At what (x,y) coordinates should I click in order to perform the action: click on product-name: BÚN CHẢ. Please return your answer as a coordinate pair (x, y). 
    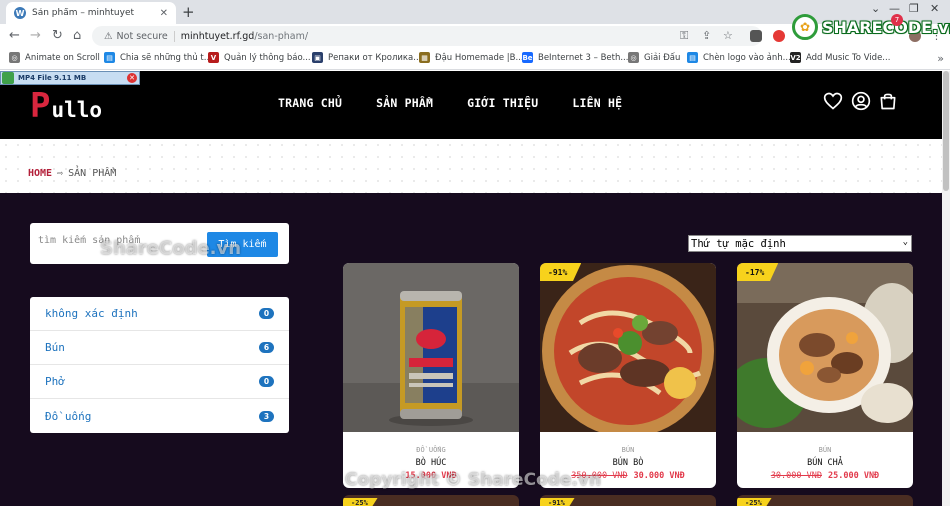
    Looking at the image, I should click on (825, 463).